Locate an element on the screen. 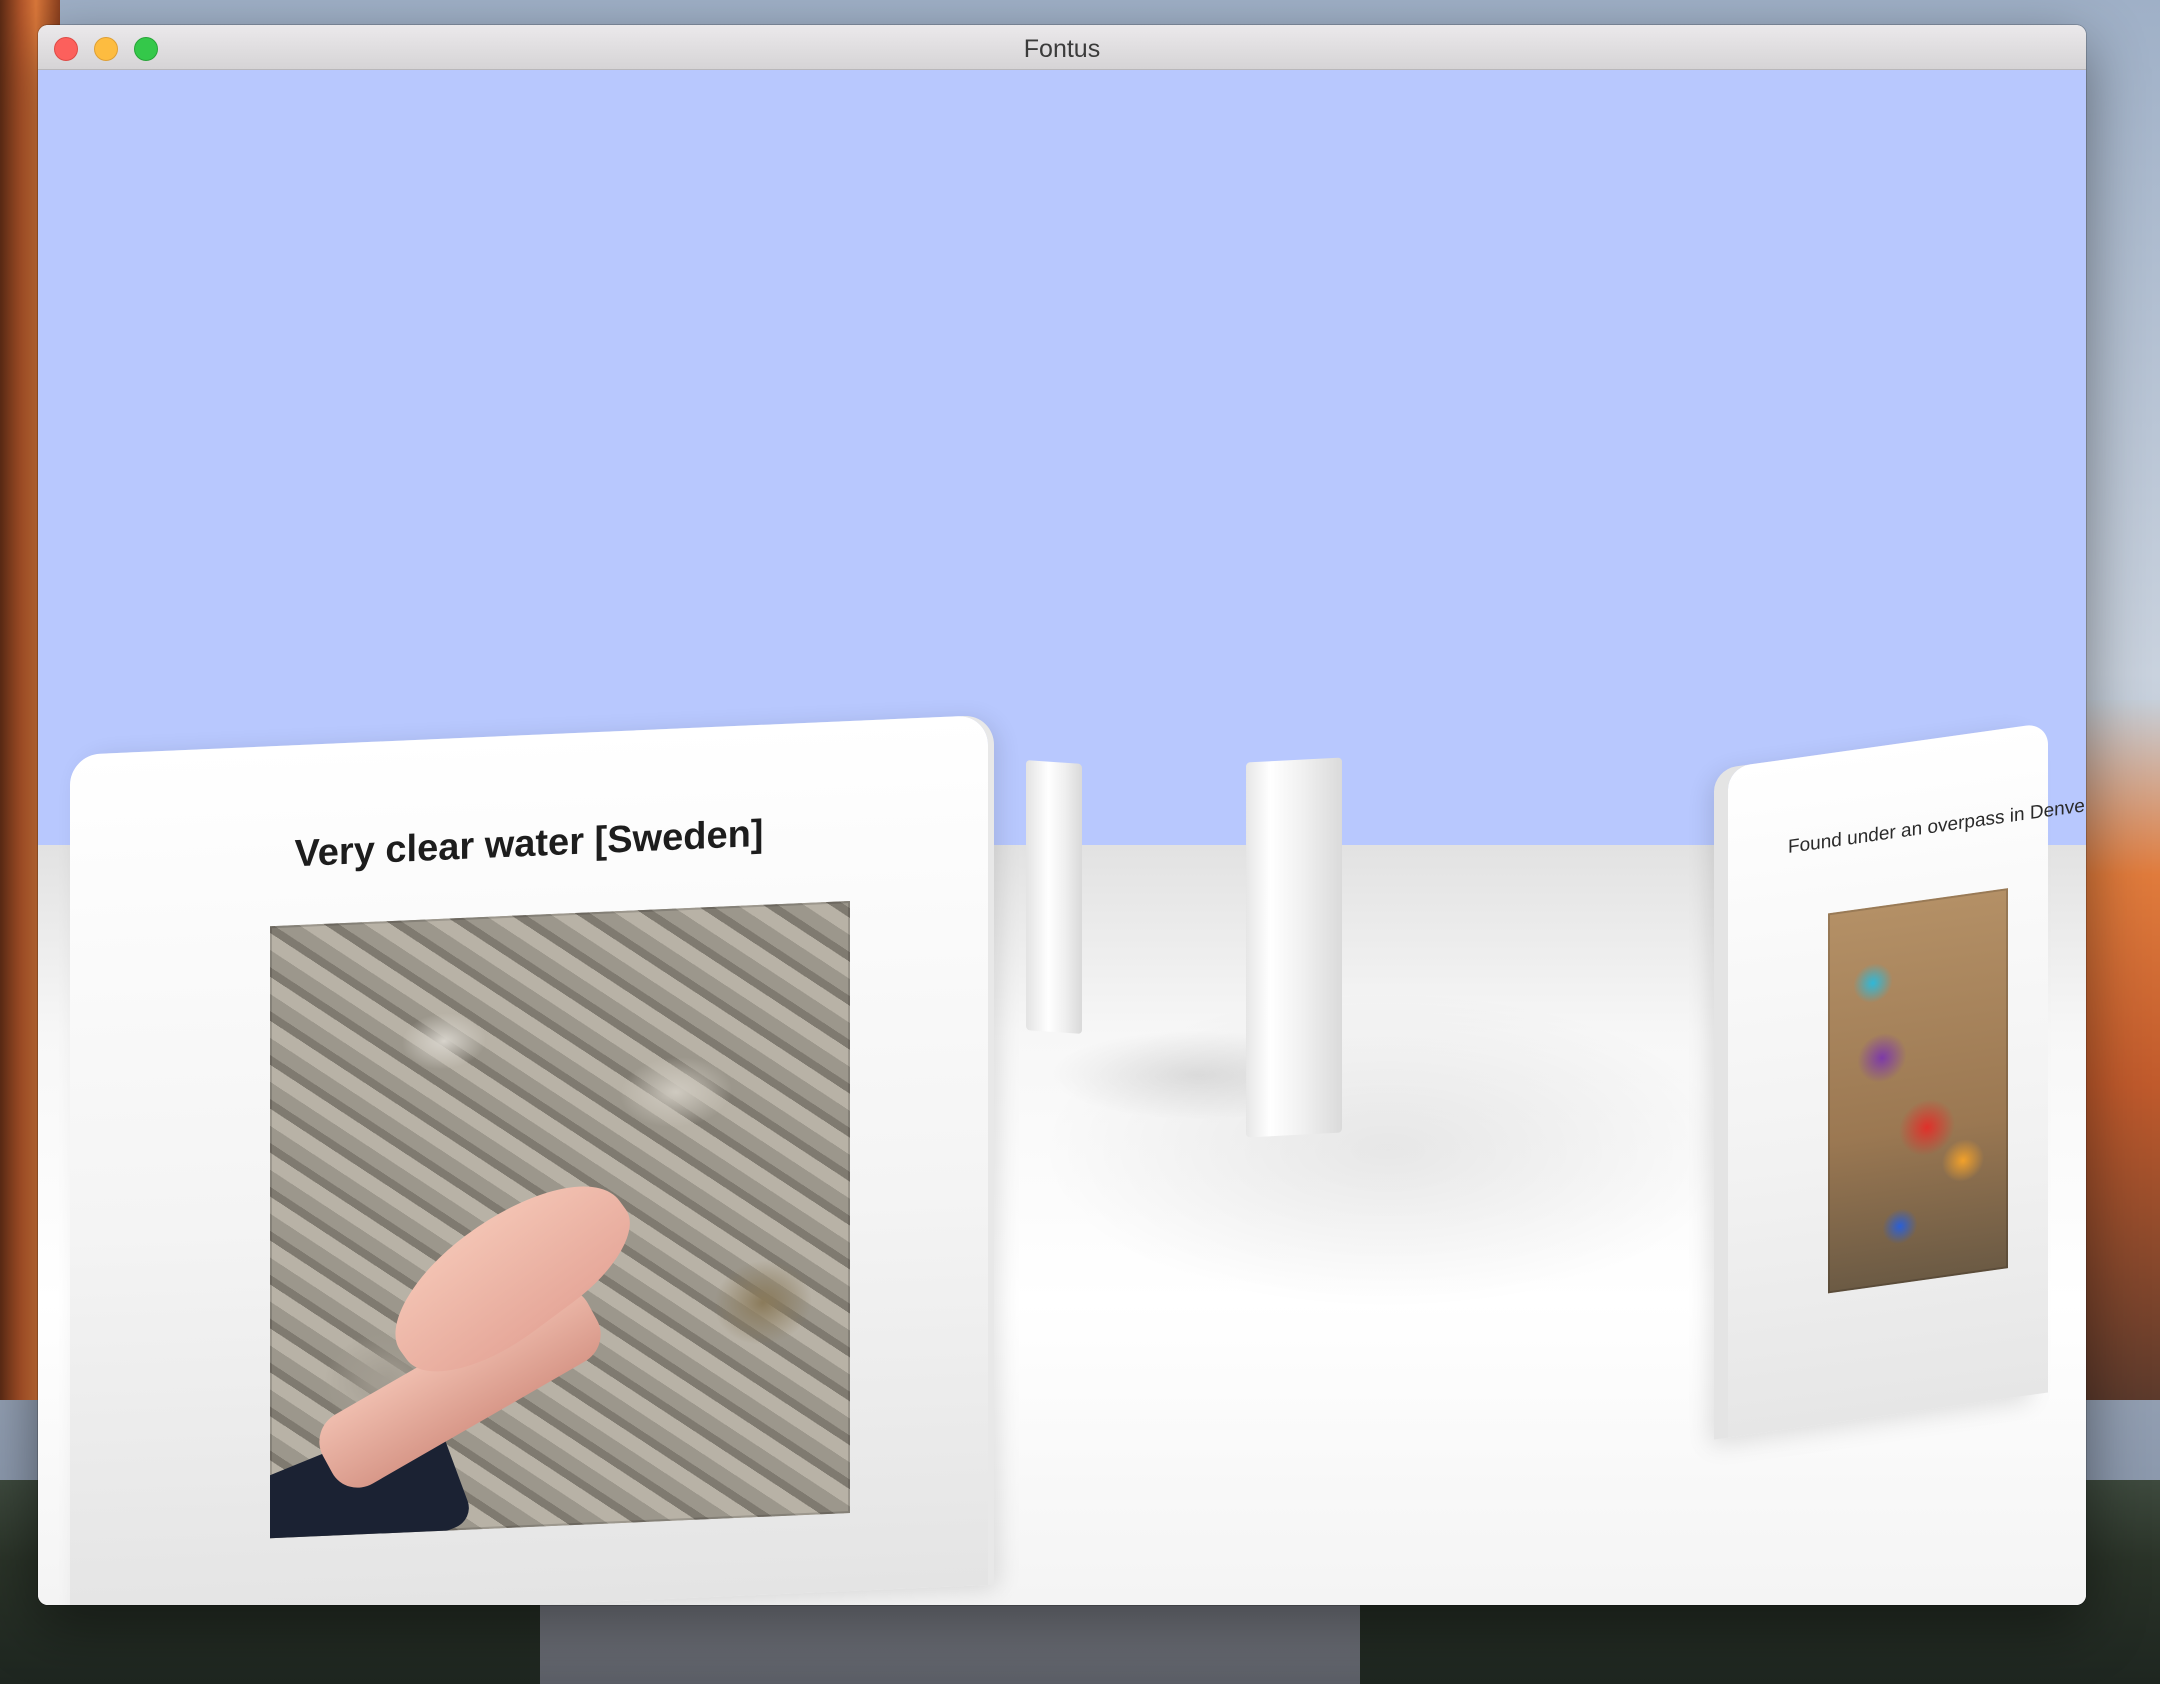  exhibit-caption: Found under an overpass in Denver is located at coordinates (1937, 826).